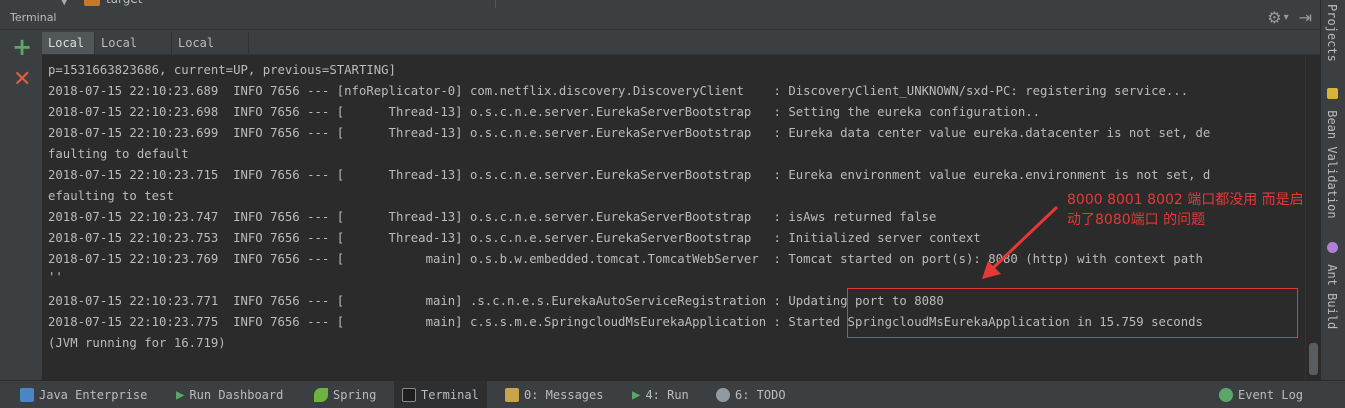  I want to click on projects-label: Projects, so click(1332, 33).